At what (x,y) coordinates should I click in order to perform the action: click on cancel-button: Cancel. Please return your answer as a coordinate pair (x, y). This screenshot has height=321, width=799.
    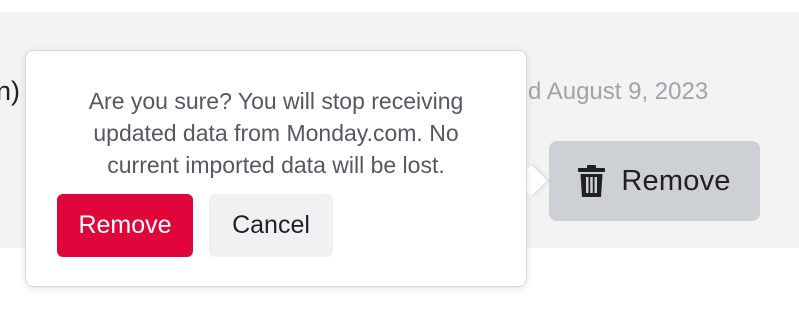
    Looking at the image, I should click on (271, 225).